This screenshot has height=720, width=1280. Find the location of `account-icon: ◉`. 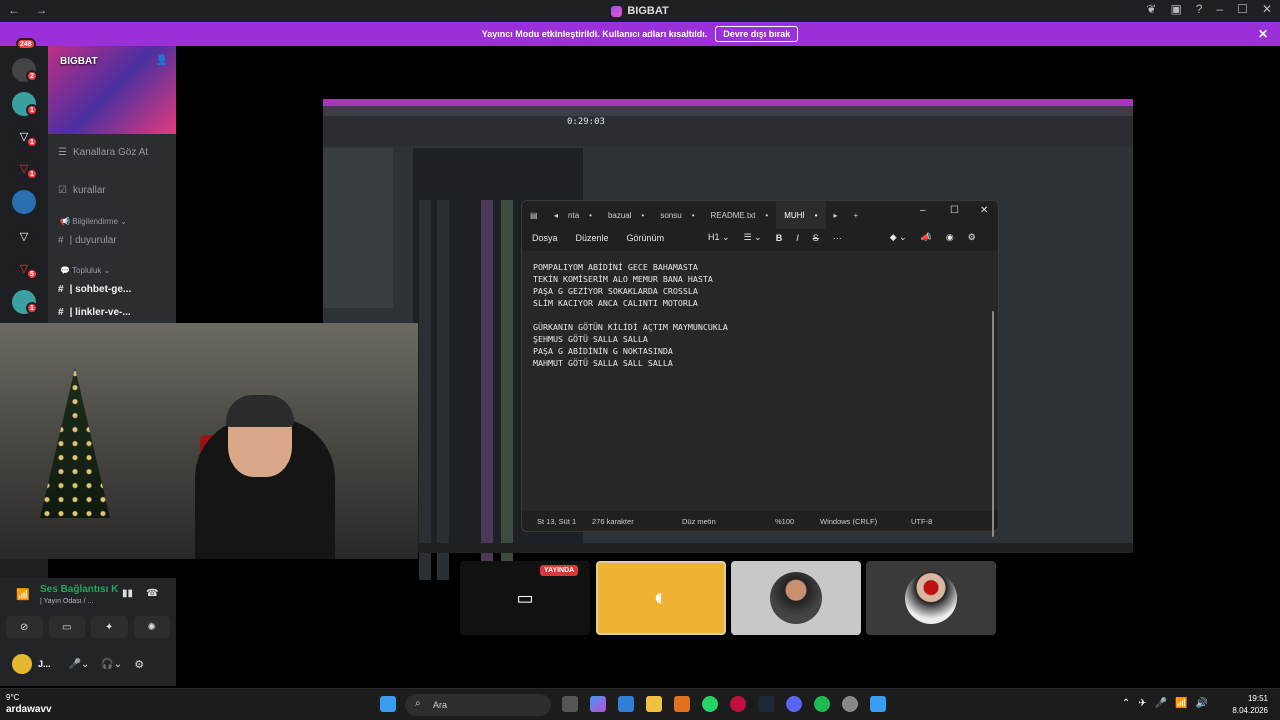

account-icon: ◉ is located at coordinates (950, 237).